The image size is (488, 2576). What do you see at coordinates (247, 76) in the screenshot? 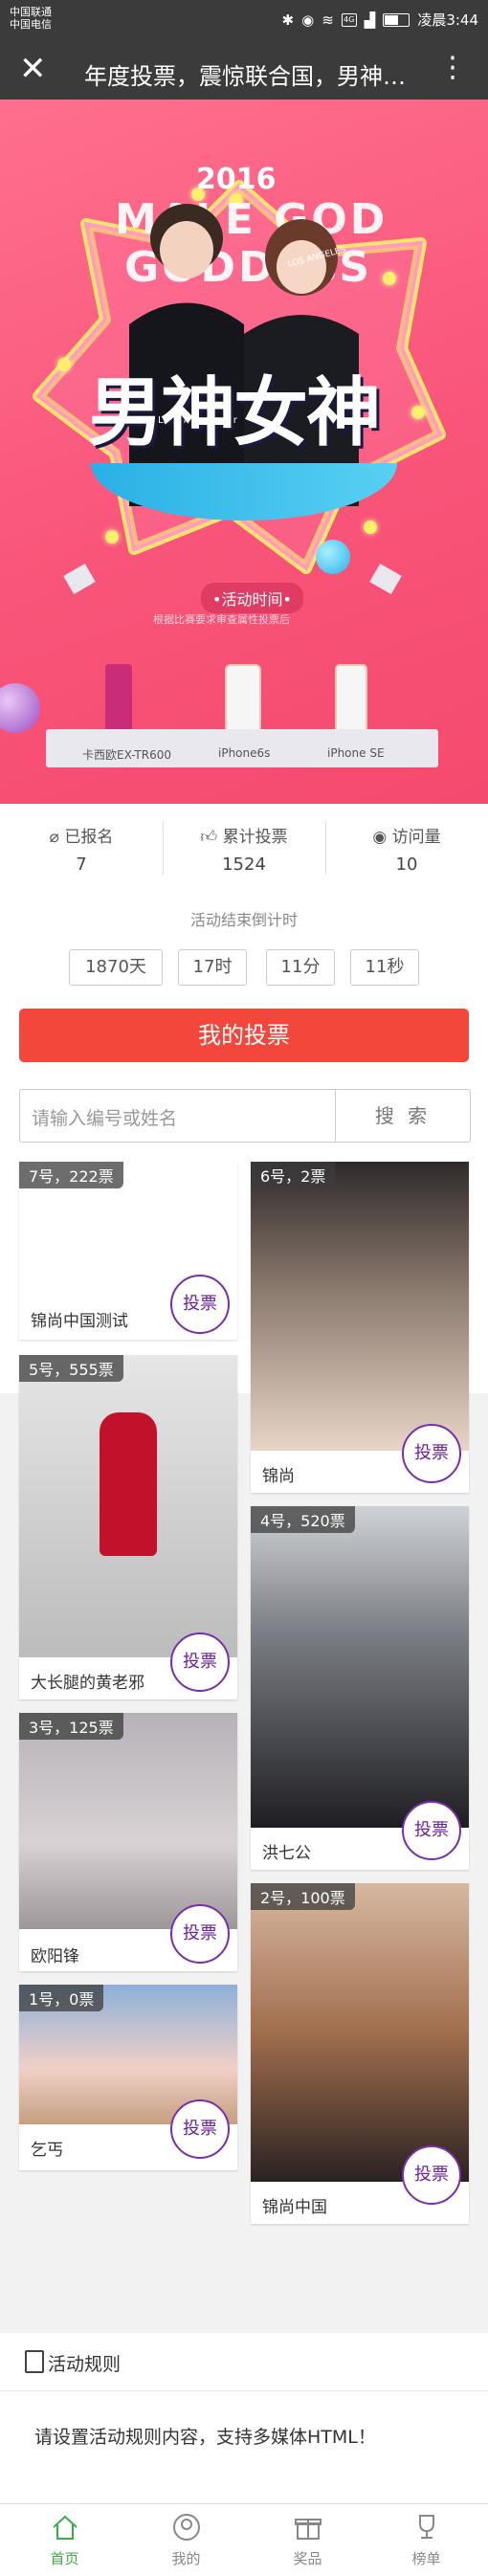
I see `page-title: 年度投票，震惊联合国，男神女神` at bounding box center [247, 76].